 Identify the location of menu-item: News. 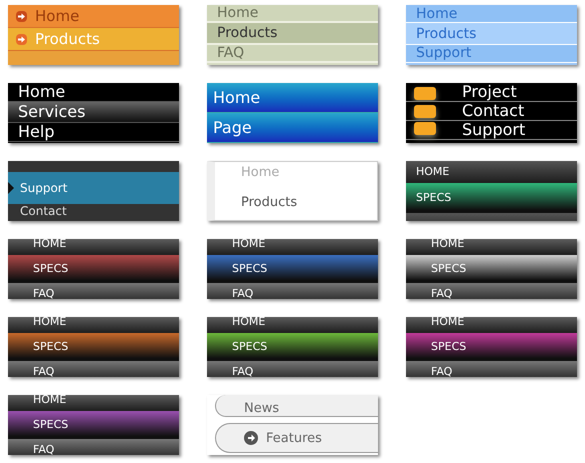
(296, 406).